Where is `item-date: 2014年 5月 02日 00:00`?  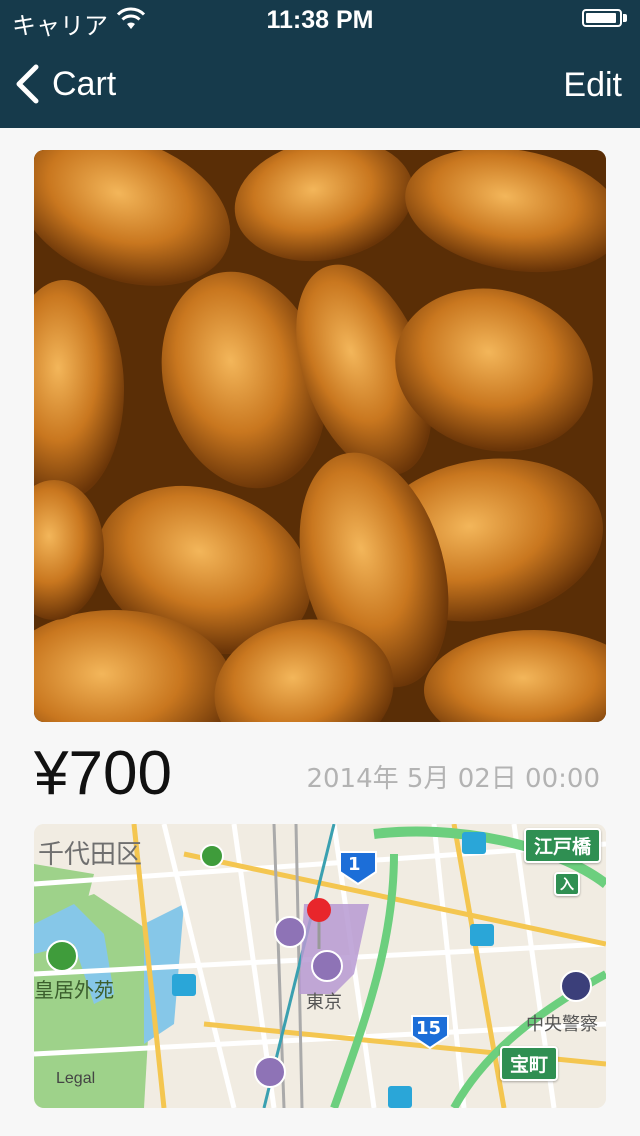
item-date: 2014年 5月 02日 00:00 is located at coordinates (453, 779).